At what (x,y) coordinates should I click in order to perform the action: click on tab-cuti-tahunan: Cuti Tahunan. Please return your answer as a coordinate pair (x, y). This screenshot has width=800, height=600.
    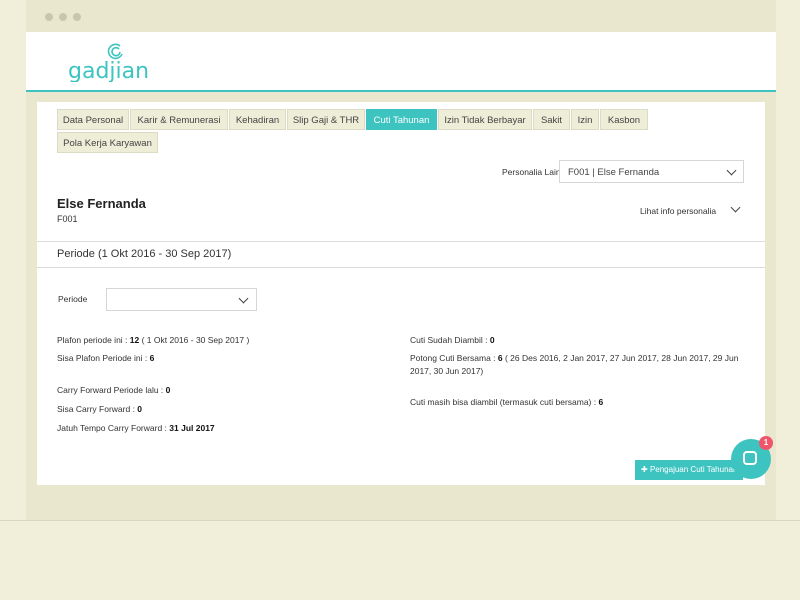
    Looking at the image, I should click on (401, 119).